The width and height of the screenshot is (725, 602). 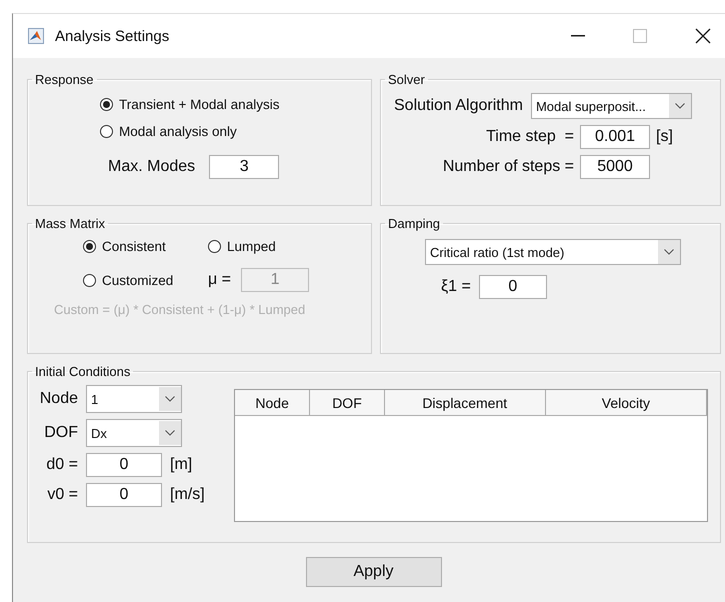 I want to click on close-icon, so click(x=703, y=36).